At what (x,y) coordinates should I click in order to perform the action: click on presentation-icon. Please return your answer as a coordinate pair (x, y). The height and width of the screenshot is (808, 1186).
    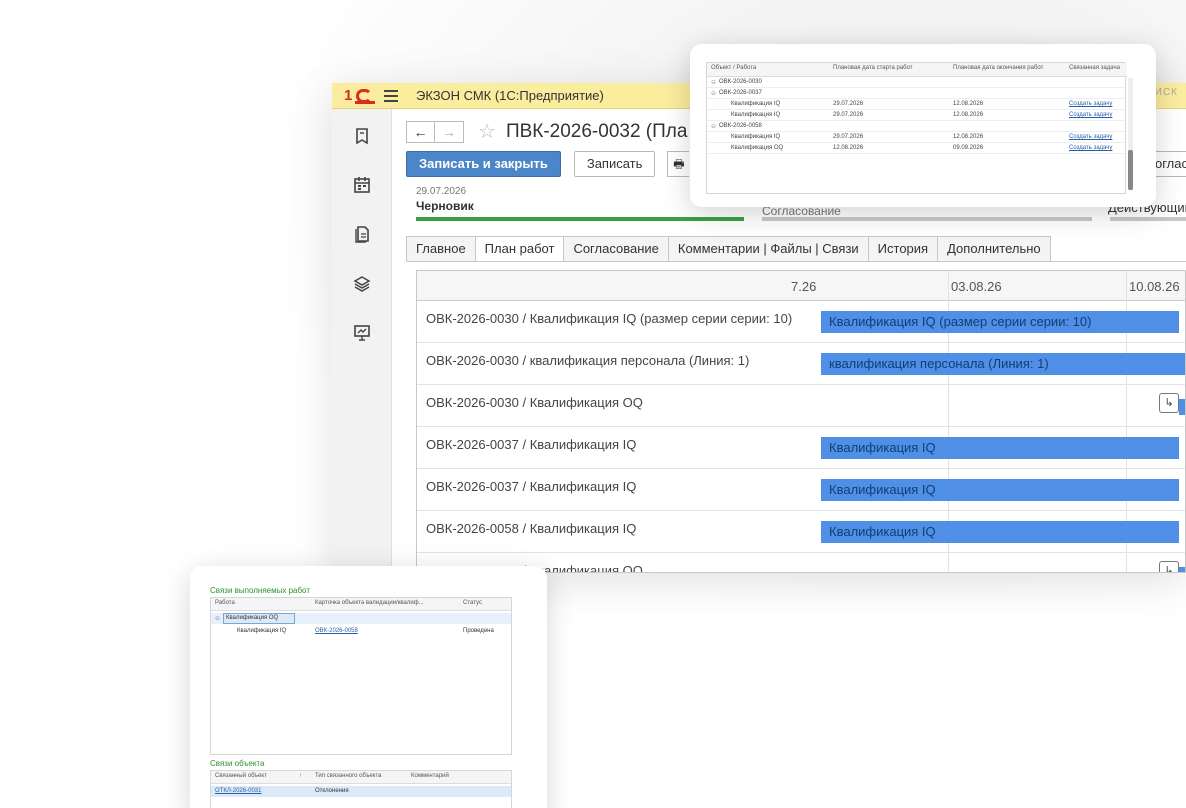
    Looking at the image, I should click on (362, 333).